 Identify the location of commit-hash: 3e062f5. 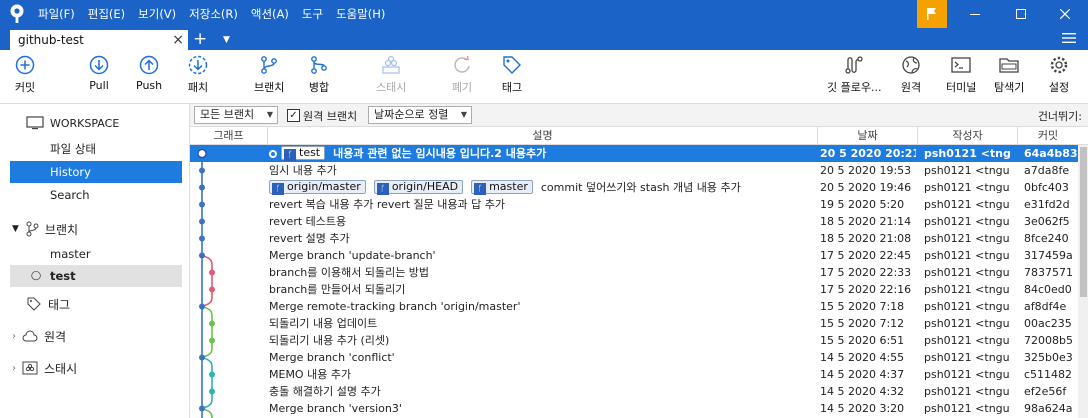
(1047, 221).